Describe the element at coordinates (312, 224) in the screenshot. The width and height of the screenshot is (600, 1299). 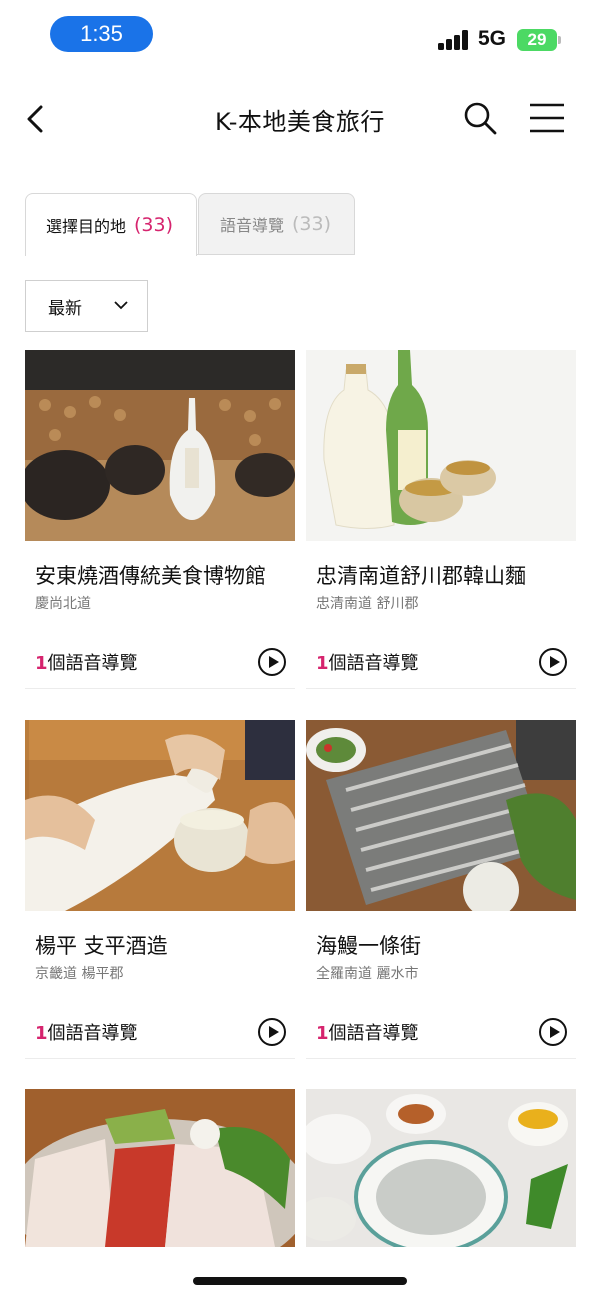
I see `tab-audio-guides-count: (33)` at that location.